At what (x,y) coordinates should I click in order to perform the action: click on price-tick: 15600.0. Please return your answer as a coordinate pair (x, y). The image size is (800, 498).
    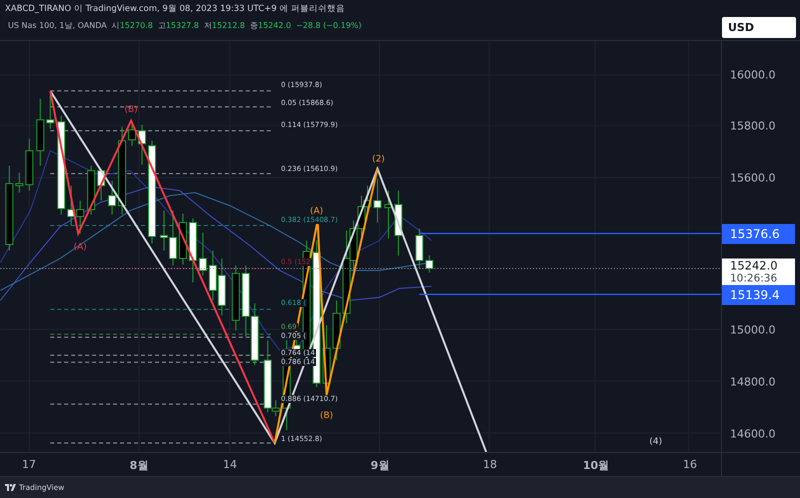
    Looking at the image, I should click on (753, 178).